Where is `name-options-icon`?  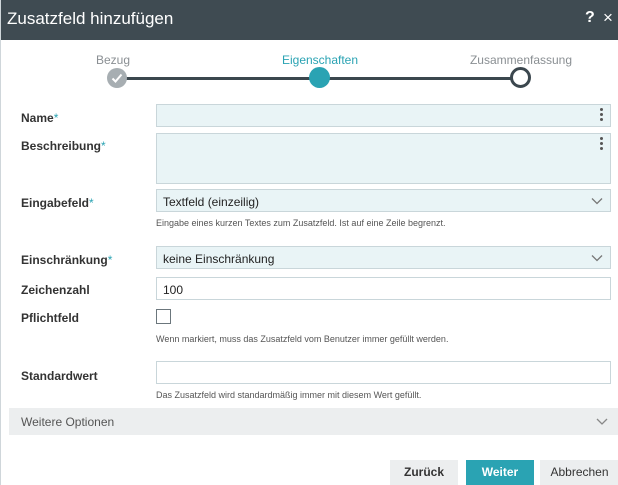 name-options-icon is located at coordinates (602, 115).